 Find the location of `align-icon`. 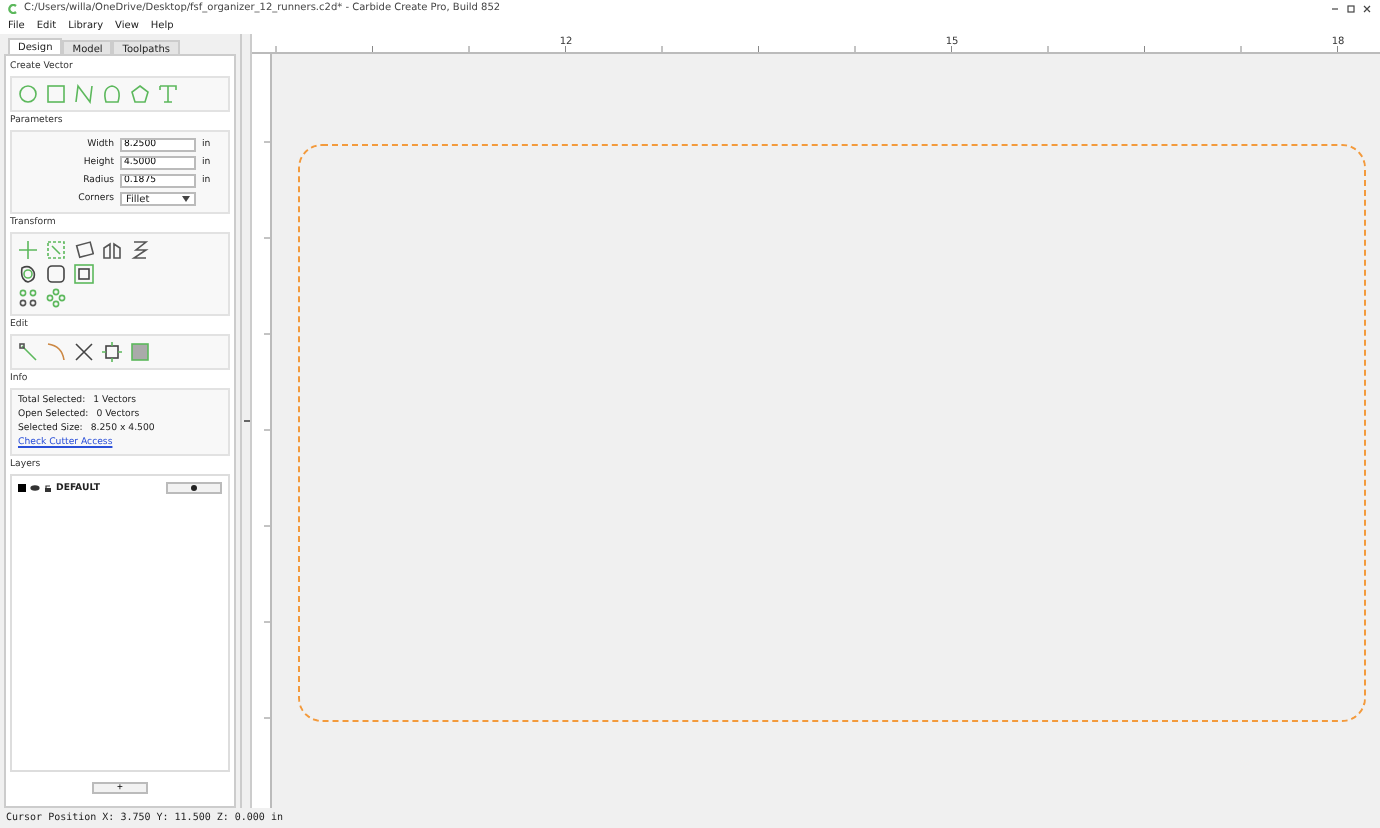

align-icon is located at coordinates (140, 250).